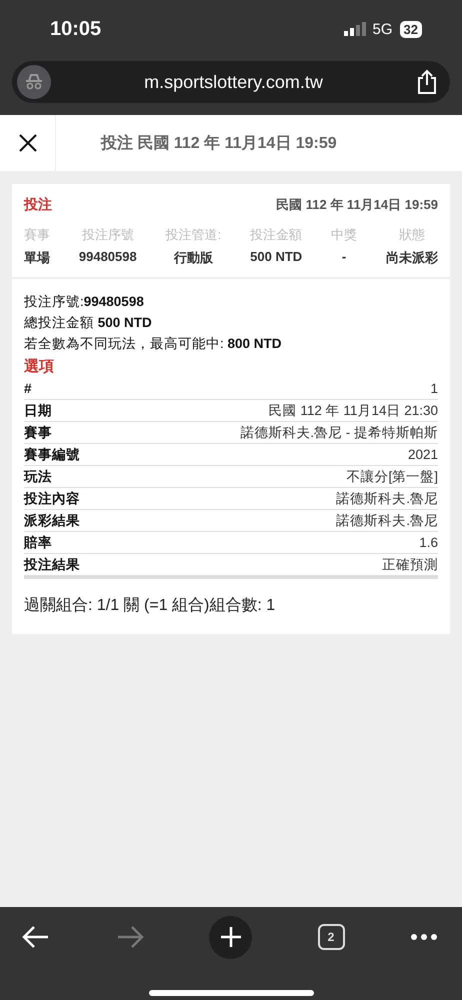 Image resolution: width=462 pixels, height=1000 pixels. Describe the element at coordinates (410, 565) in the screenshot. I see `row-value: 正確預測` at that location.